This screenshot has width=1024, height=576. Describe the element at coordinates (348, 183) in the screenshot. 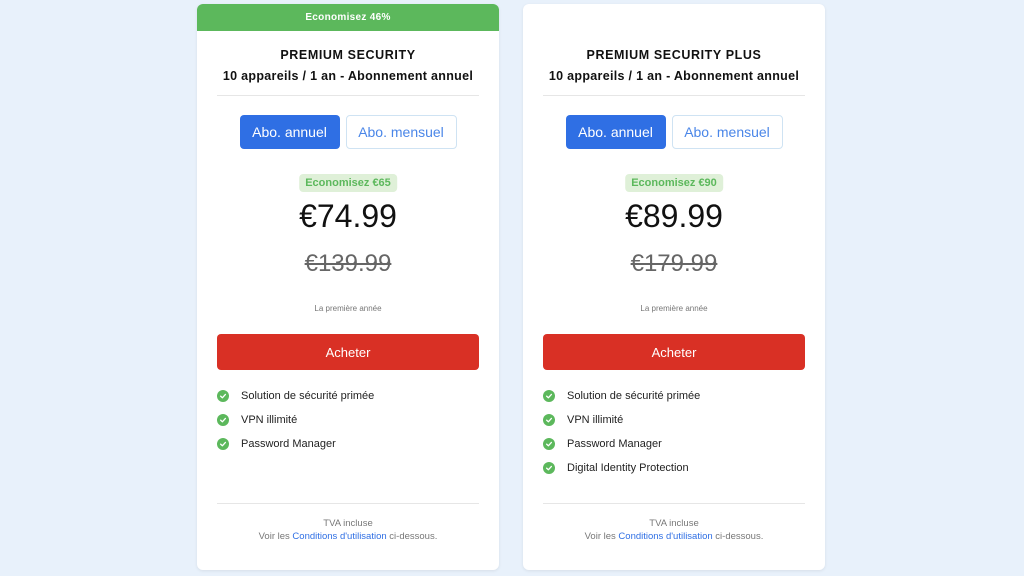

I see `savings-badge: Economisez €65` at that location.